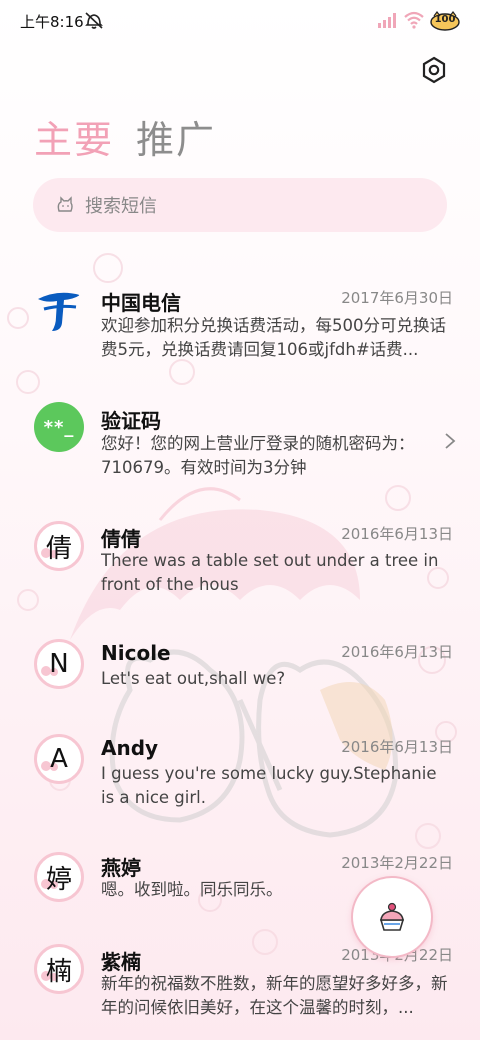 The width and height of the screenshot is (480, 1040). I want to click on message-sender: Andy, so click(130, 748).